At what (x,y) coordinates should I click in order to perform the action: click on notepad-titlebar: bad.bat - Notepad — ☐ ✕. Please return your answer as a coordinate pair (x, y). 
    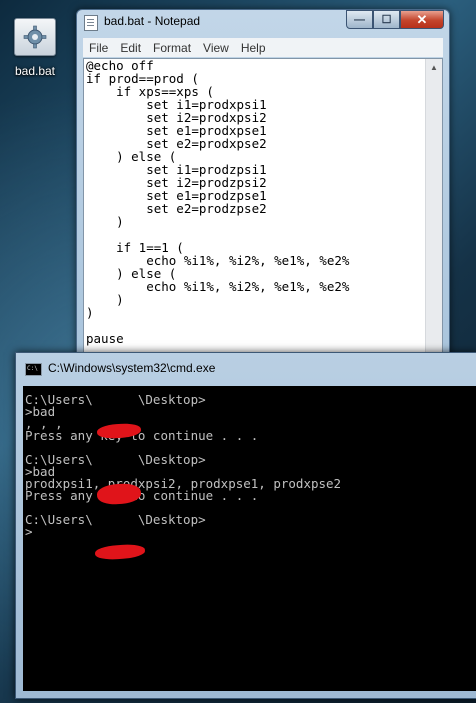
    Looking at the image, I should click on (263, 22).